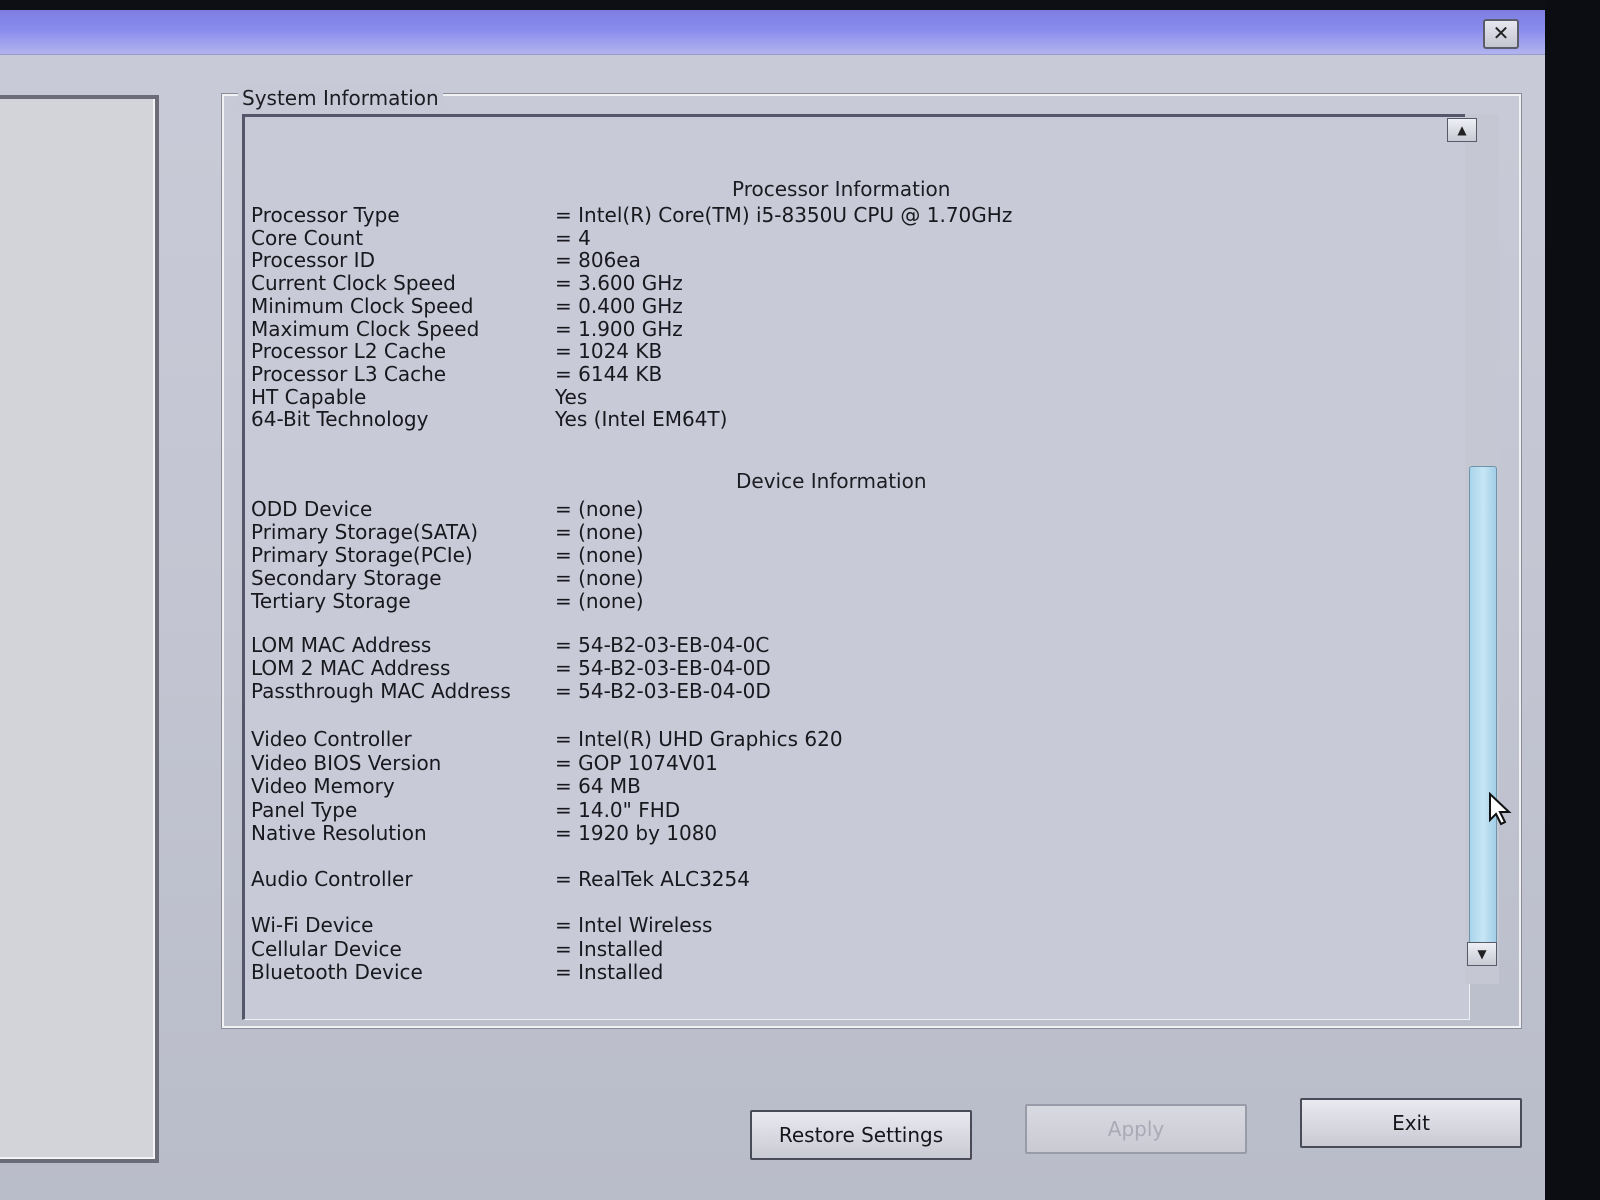 This screenshot has height=1200, width=1600. What do you see at coordinates (1483, 711) in the screenshot?
I see `scroll-thumb` at bounding box center [1483, 711].